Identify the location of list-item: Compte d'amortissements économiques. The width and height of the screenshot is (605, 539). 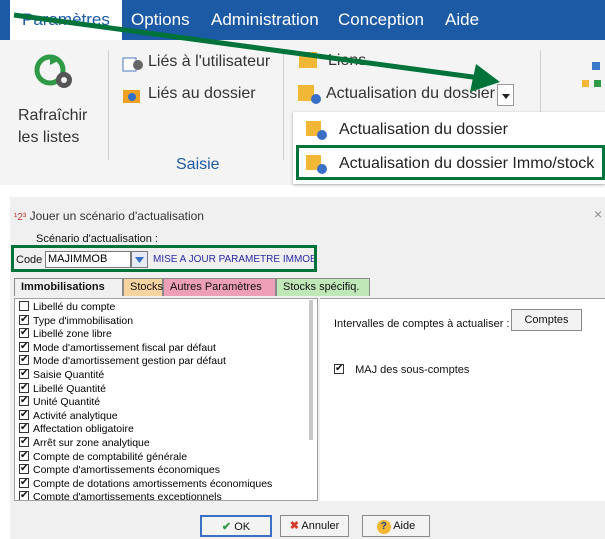
(120, 469).